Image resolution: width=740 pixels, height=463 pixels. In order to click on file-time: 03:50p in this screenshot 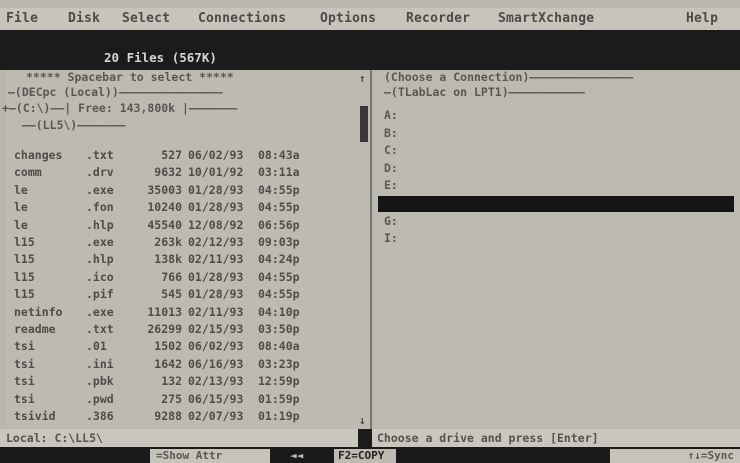, I will do `click(279, 329)`.